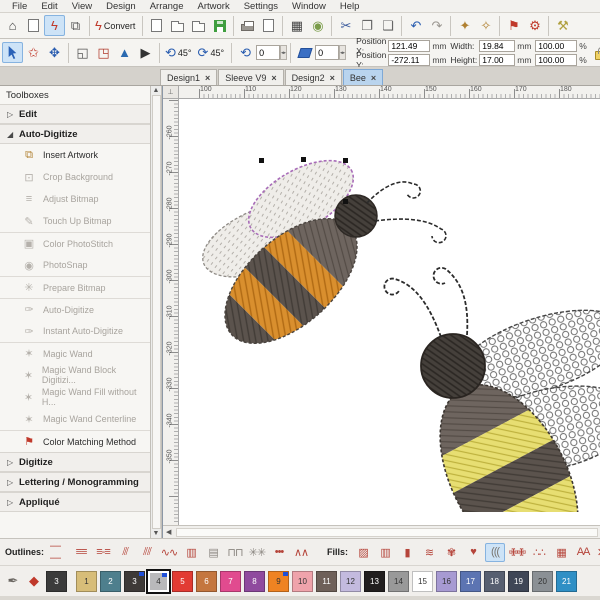 The width and height of the screenshot is (600, 600). What do you see at coordinates (296, 25) in the screenshot?
I see `write-to-machine-button: ▦` at bounding box center [296, 25].